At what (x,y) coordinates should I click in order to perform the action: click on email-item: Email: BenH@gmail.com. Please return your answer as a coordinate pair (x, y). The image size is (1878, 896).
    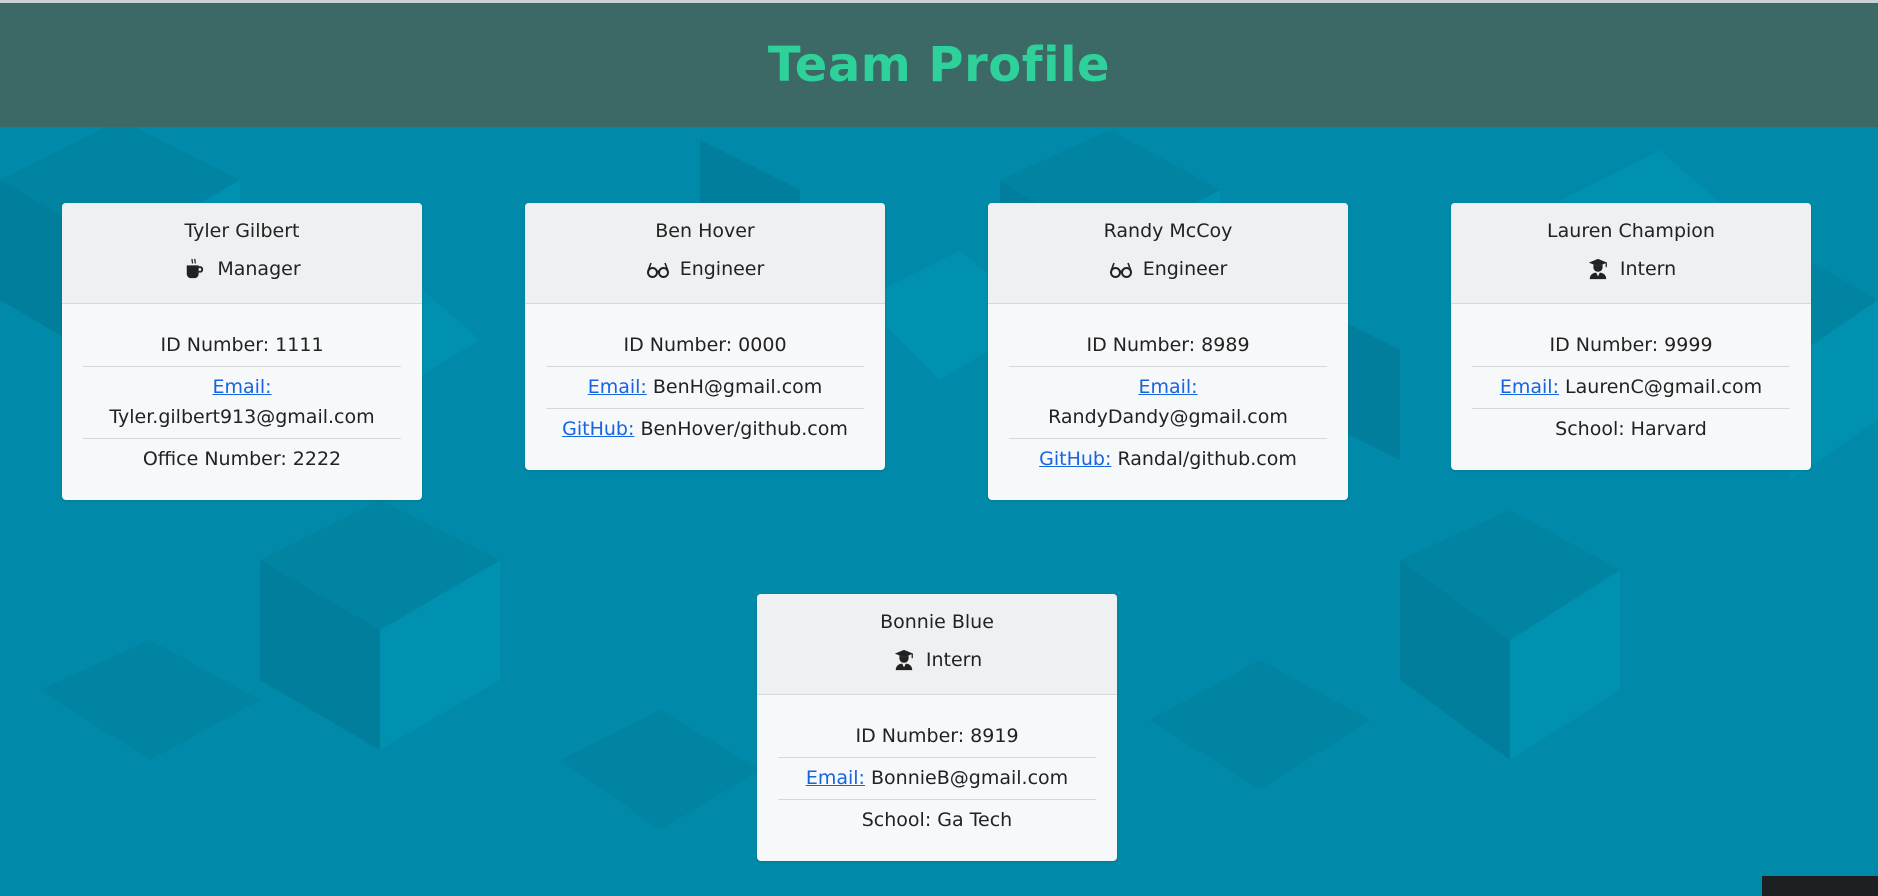
    Looking at the image, I should click on (705, 388).